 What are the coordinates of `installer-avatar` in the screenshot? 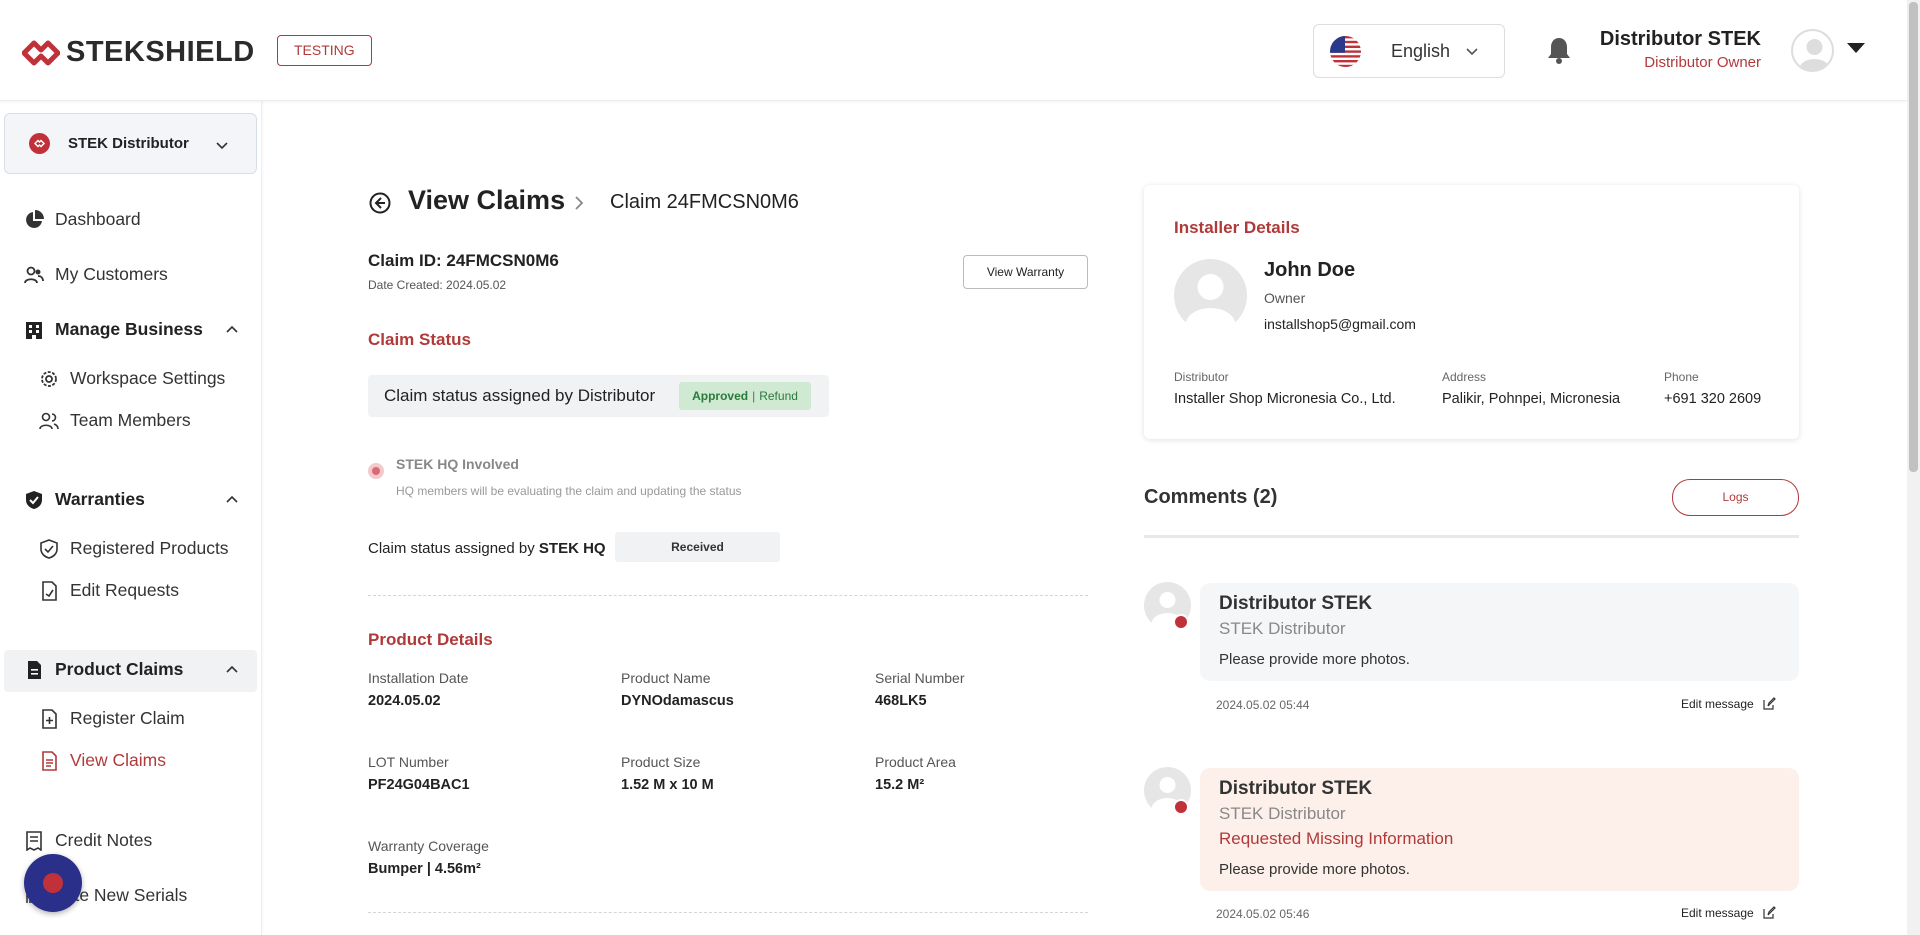 It's located at (1210, 295).